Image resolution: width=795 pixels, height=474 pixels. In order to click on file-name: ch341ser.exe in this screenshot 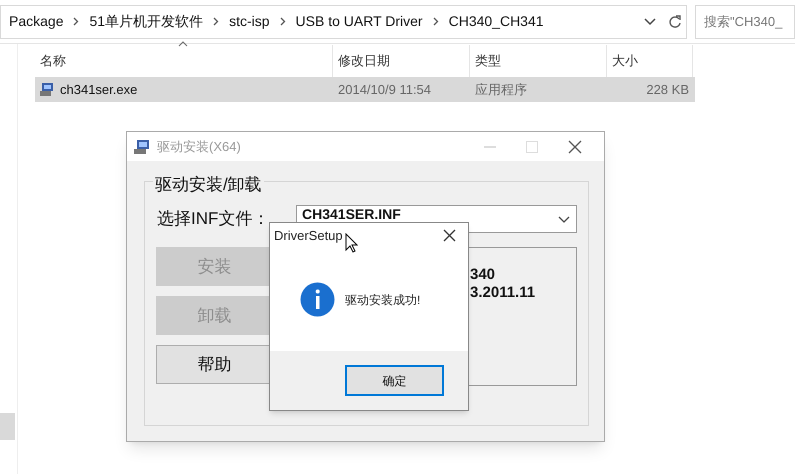, I will do `click(99, 89)`.